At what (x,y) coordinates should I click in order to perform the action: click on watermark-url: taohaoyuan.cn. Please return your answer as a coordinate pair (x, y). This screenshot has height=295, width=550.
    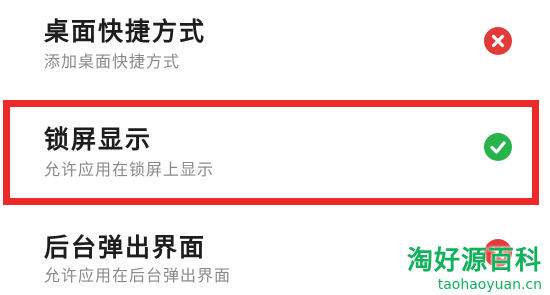
    Looking at the image, I should click on (489, 285).